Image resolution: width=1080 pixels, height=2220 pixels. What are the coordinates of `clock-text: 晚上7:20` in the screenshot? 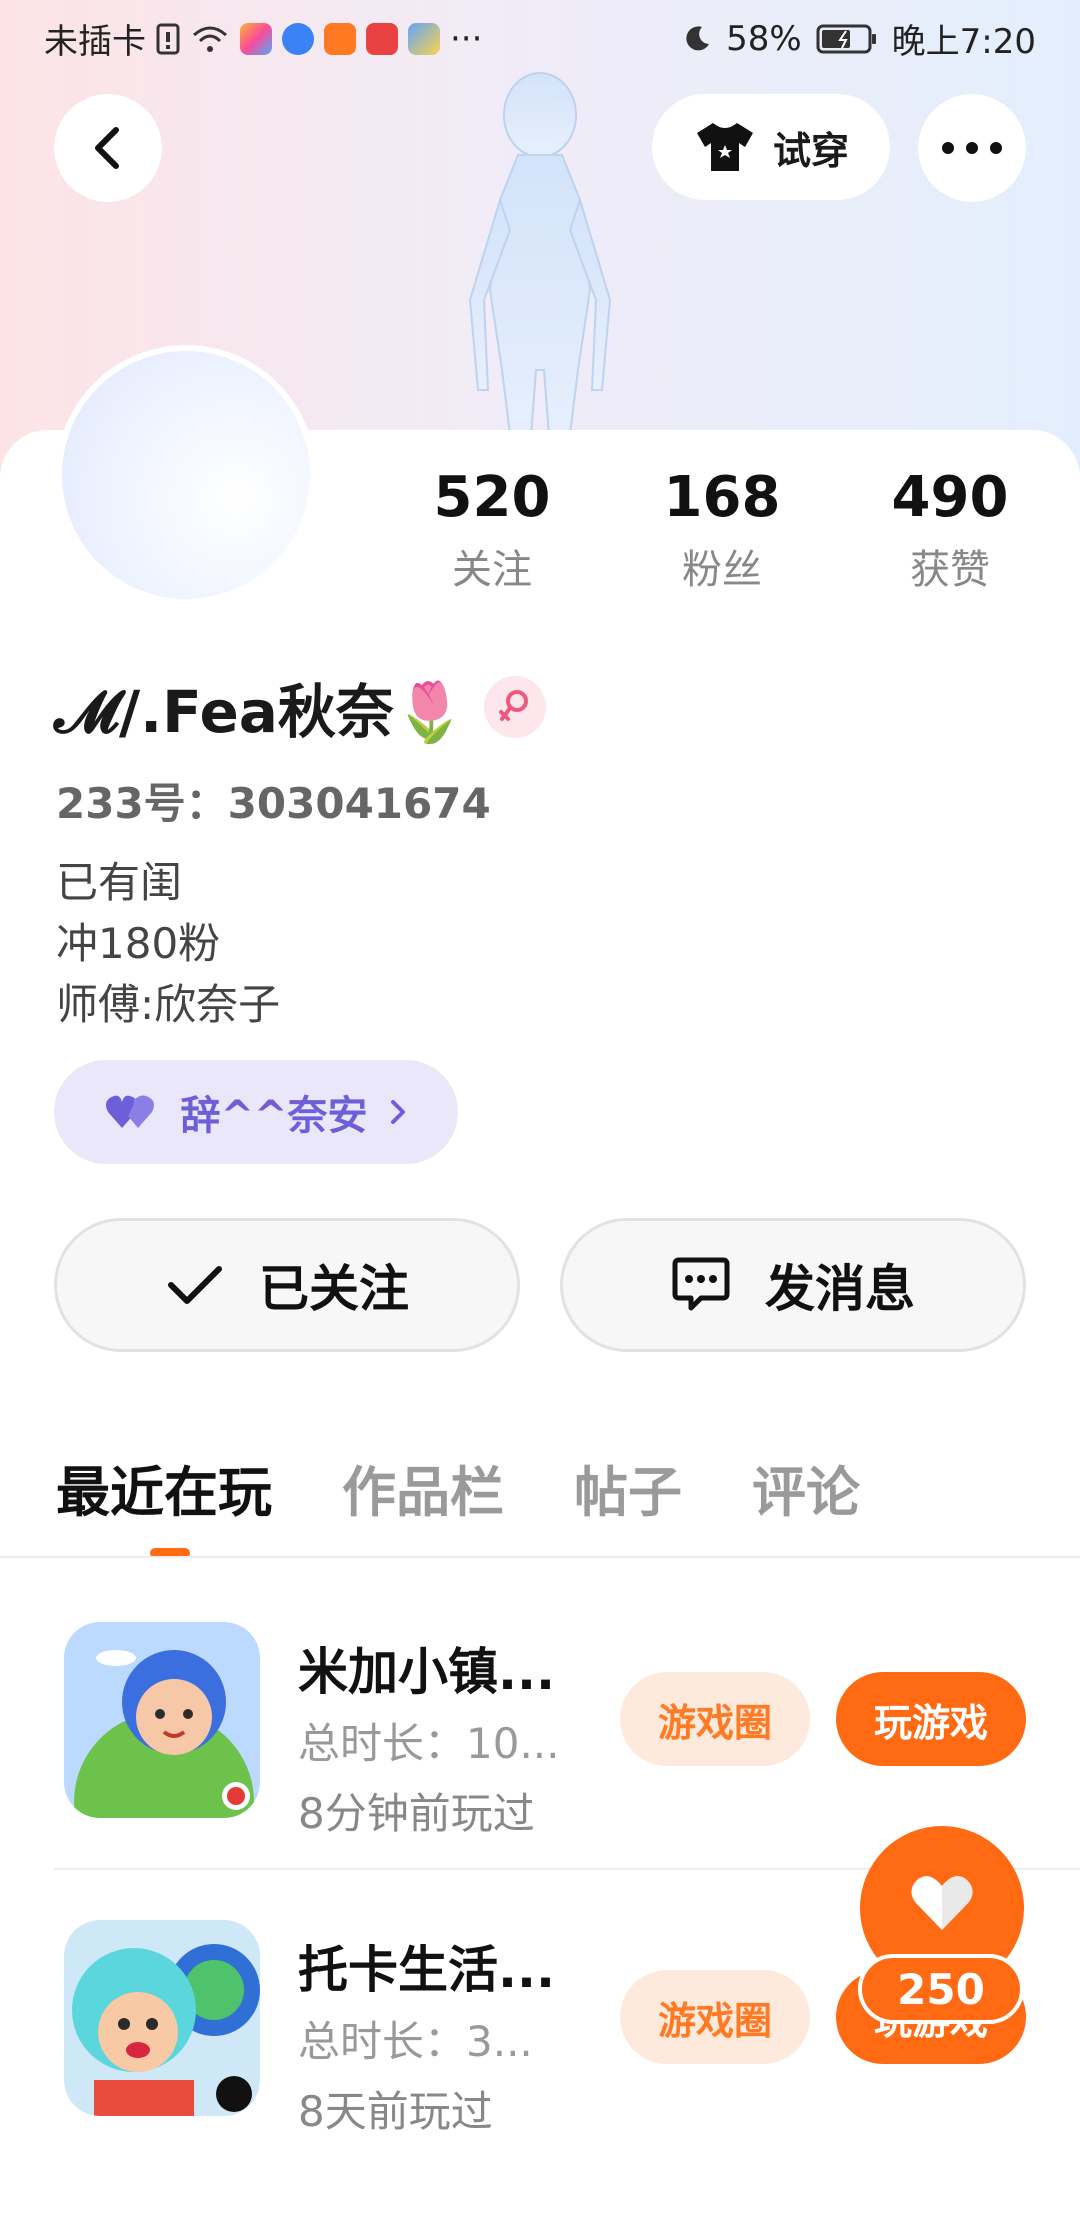 It's located at (963, 42).